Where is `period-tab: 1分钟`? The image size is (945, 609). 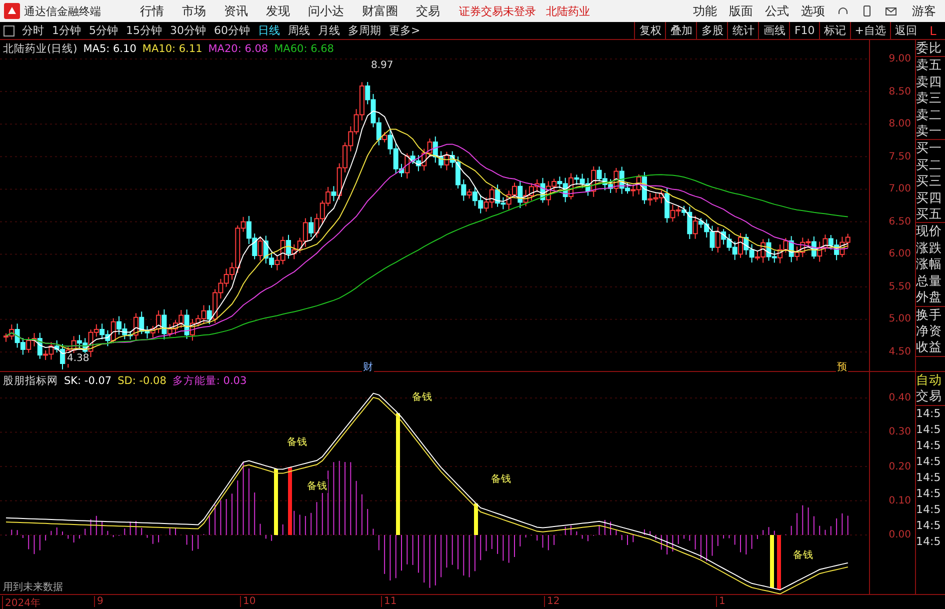
period-tab: 1分钟 is located at coordinates (66, 30).